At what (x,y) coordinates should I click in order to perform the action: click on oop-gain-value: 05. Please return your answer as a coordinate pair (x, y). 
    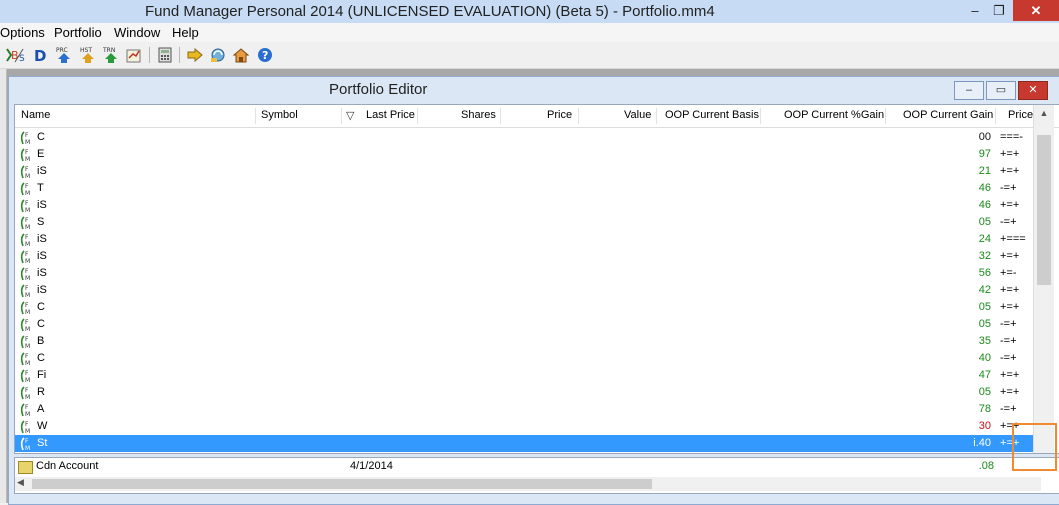
    Looking at the image, I should click on (984, 222).